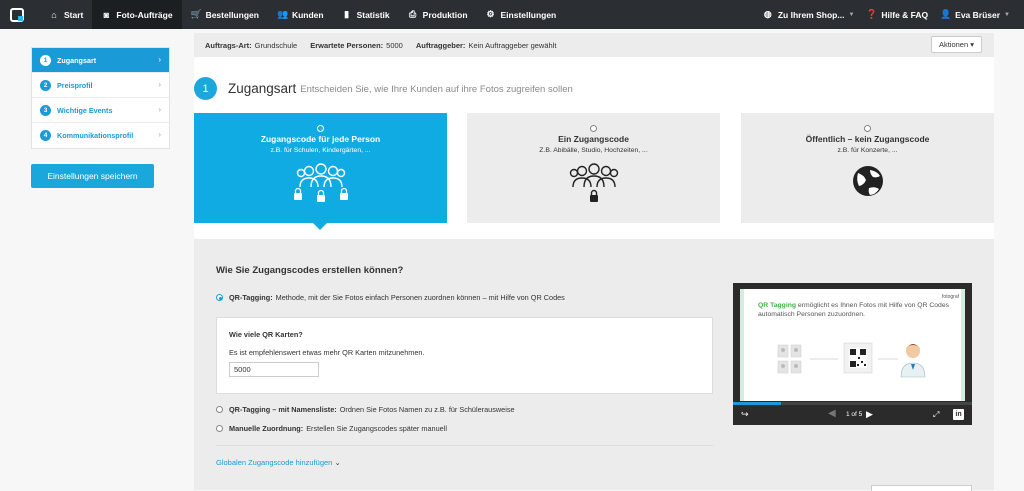 The image size is (1024, 491). Describe the element at coordinates (300, 14) in the screenshot. I see `nav-kunden: 👥 Kunden` at that location.